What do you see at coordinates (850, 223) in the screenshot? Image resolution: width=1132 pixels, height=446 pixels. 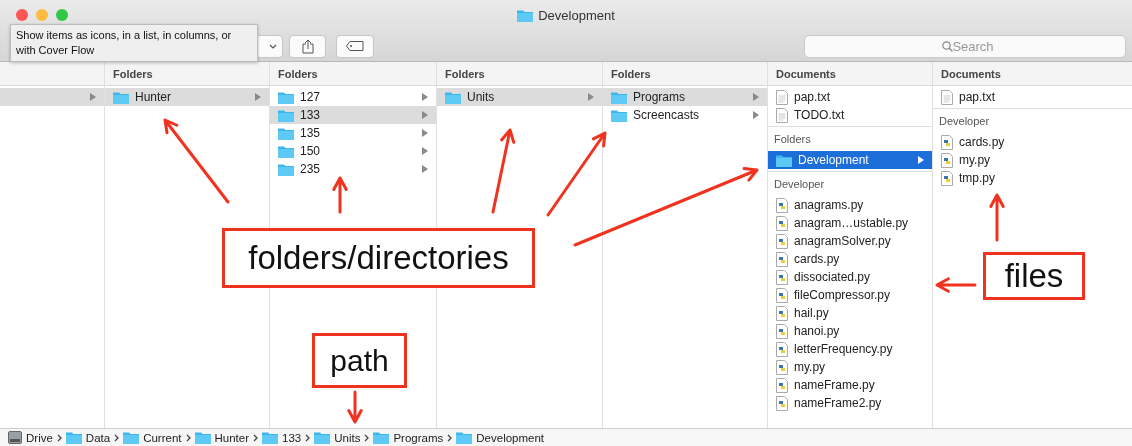 I see `file-item: anagram…ustable.py` at bounding box center [850, 223].